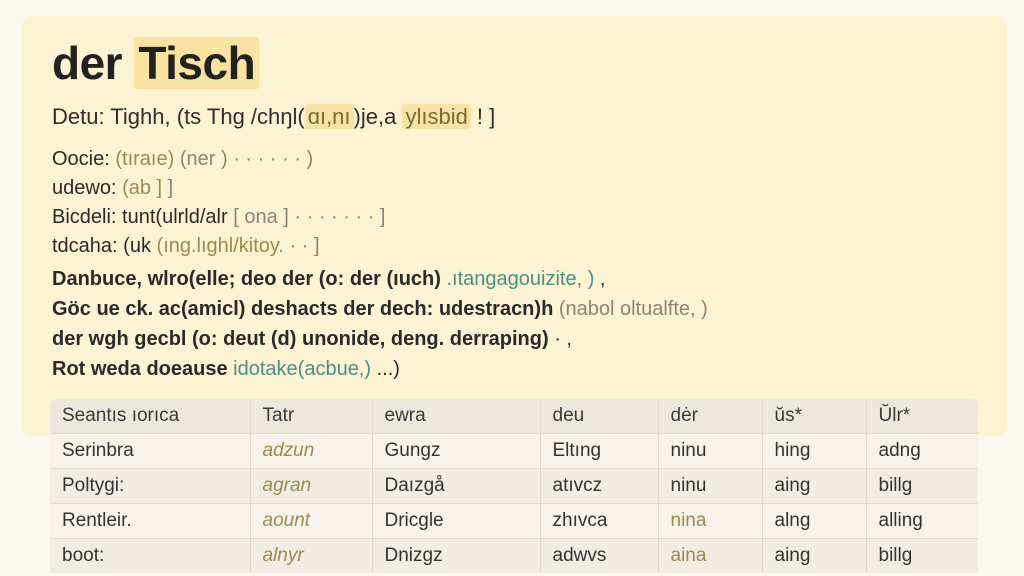 This screenshot has width=1024, height=576. Describe the element at coordinates (145, 159) in the screenshot. I see `form-value: (tıraıe)` at that location.